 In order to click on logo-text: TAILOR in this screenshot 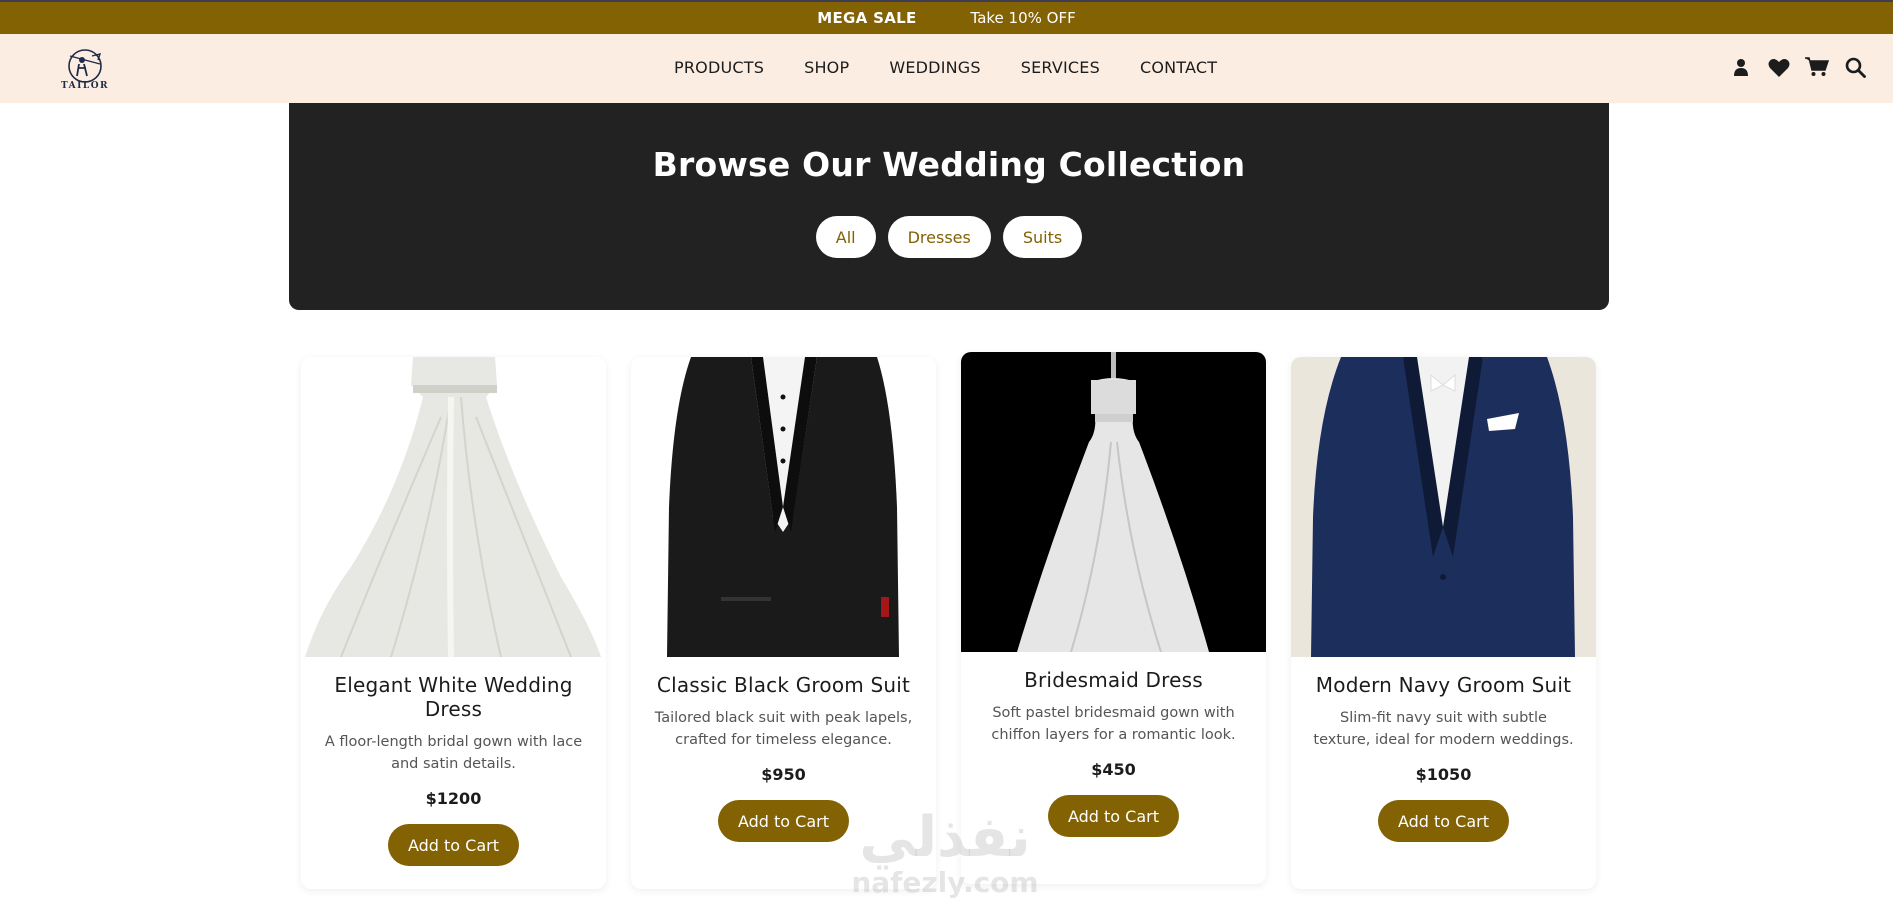, I will do `click(85, 86)`.